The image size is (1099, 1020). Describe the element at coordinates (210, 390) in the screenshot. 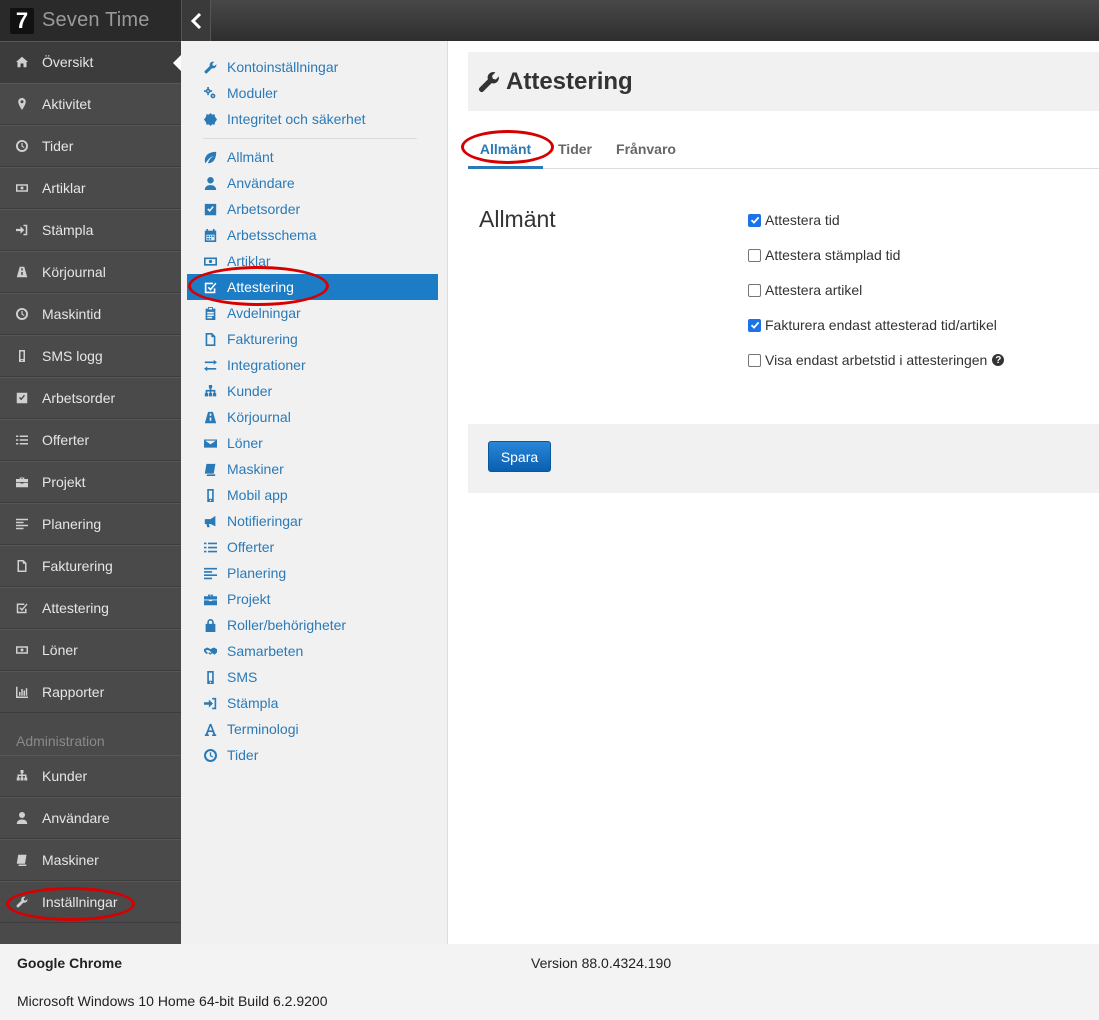

I see `sitemap-icon` at that location.